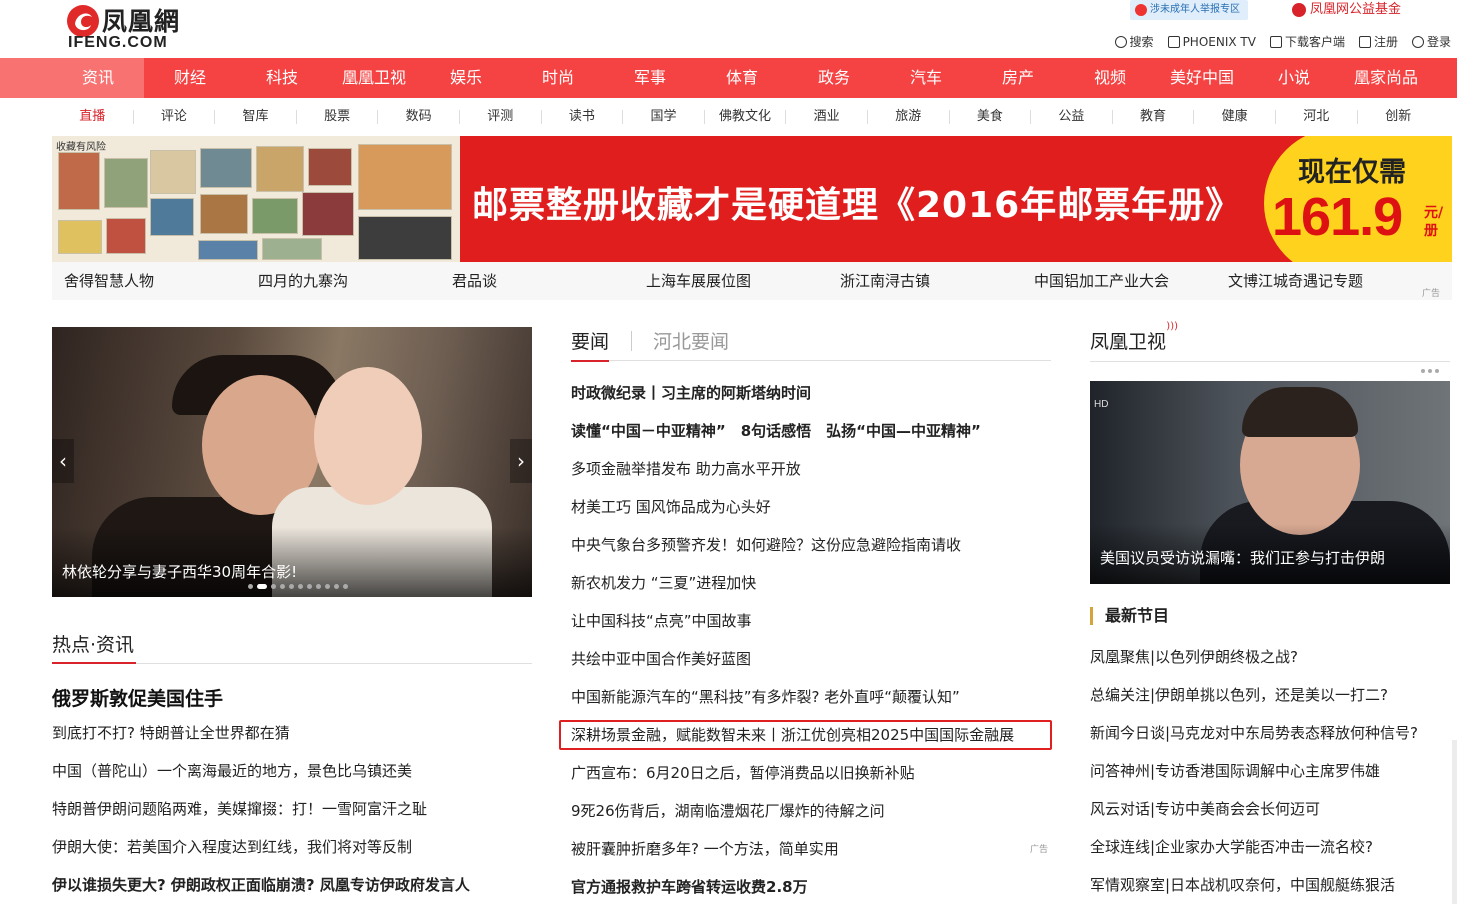  What do you see at coordinates (765, 696) in the screenshot?
I see `news-item: 中国新能源汽车的“黑科技”有多炸裂? 老外直呼“颠覆认知”` at bounding box center [765, 696].